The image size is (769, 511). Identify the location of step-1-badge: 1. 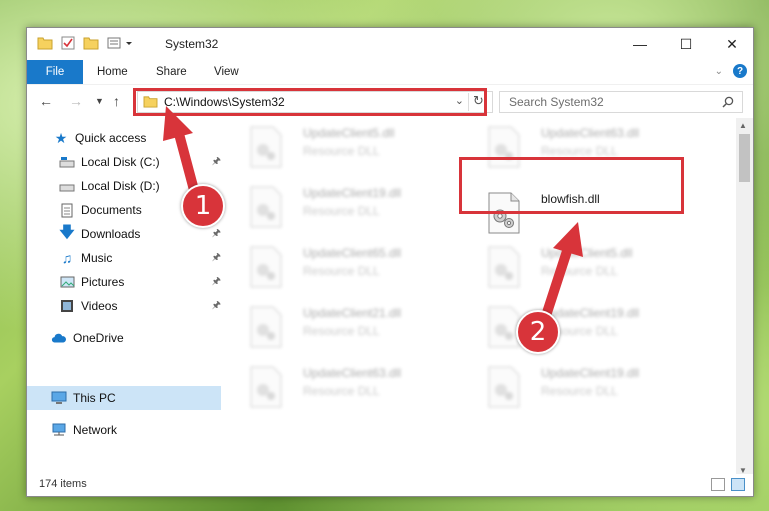
(203, 206).